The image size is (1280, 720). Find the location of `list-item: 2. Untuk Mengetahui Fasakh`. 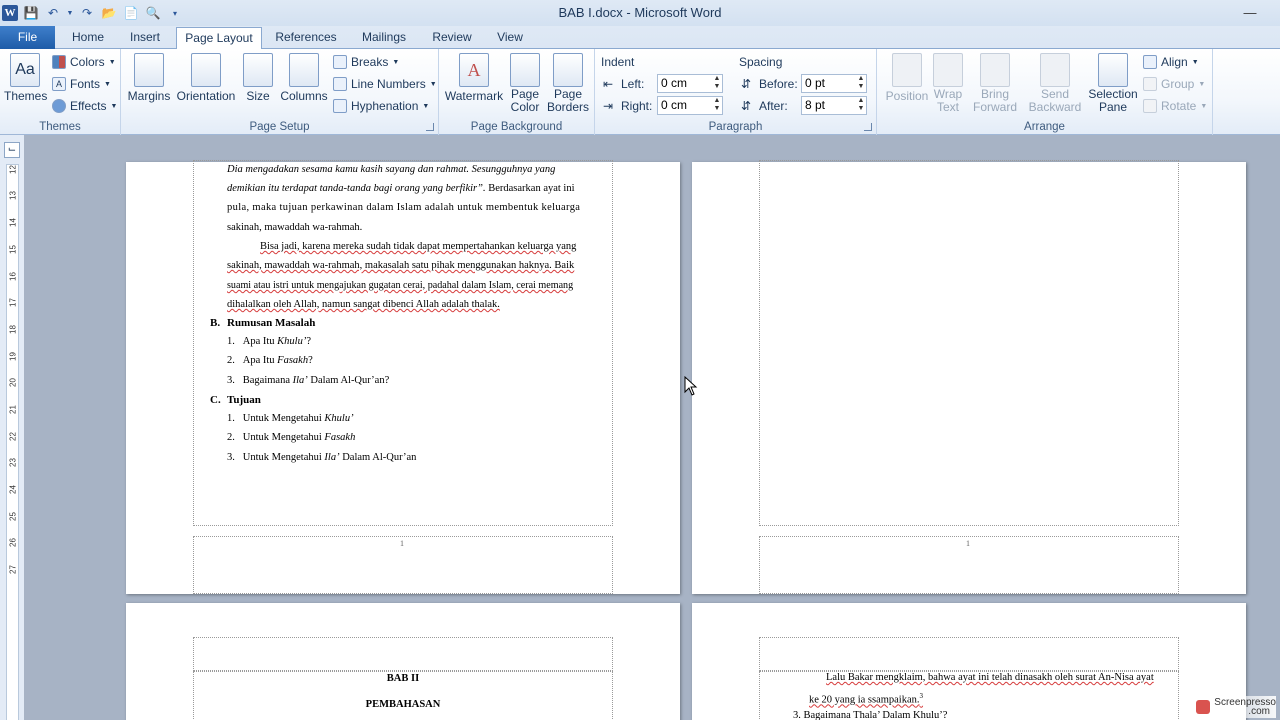

list-item: 2. Untuk Mengetahui Fasakh is located at coordinates (291, 437).